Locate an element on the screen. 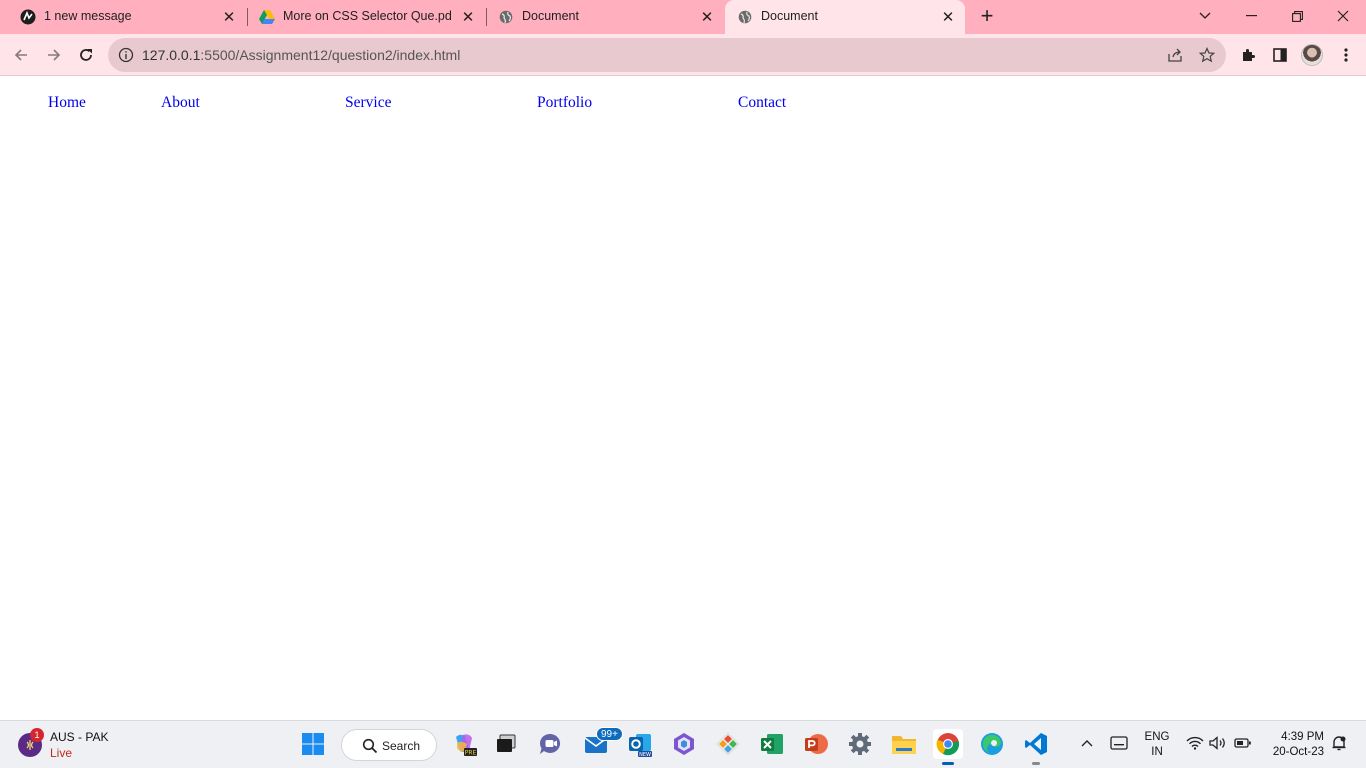  widget-title: AUS - PAK is located at coordinates (79, 737).